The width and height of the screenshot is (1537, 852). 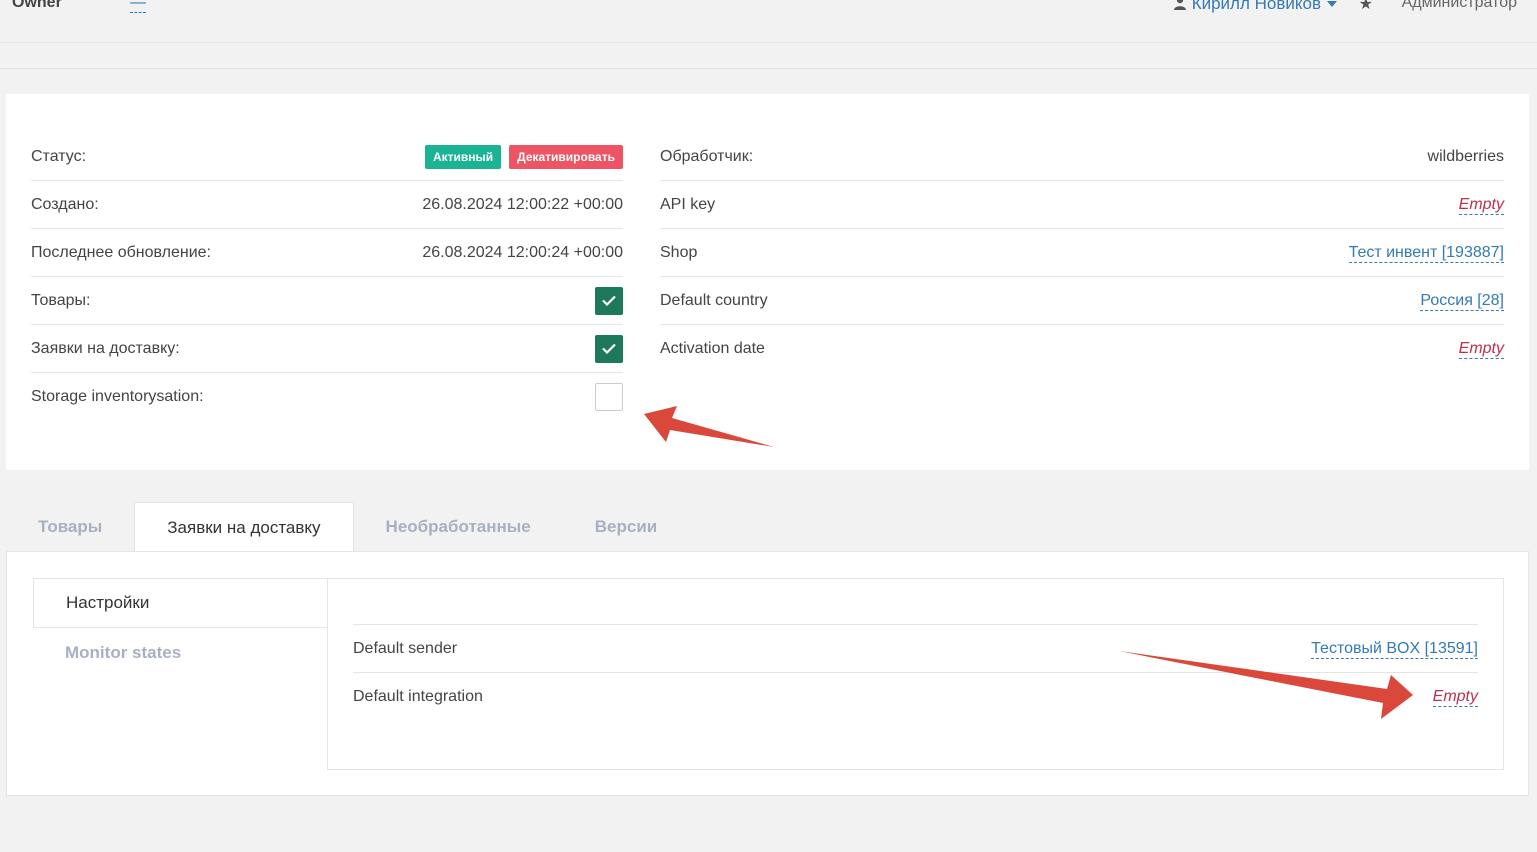 What do you see at coordinates (121, 252) in the screenshot?
I see `field-label: Последнее обновление:` at bounding box center [121, 252].